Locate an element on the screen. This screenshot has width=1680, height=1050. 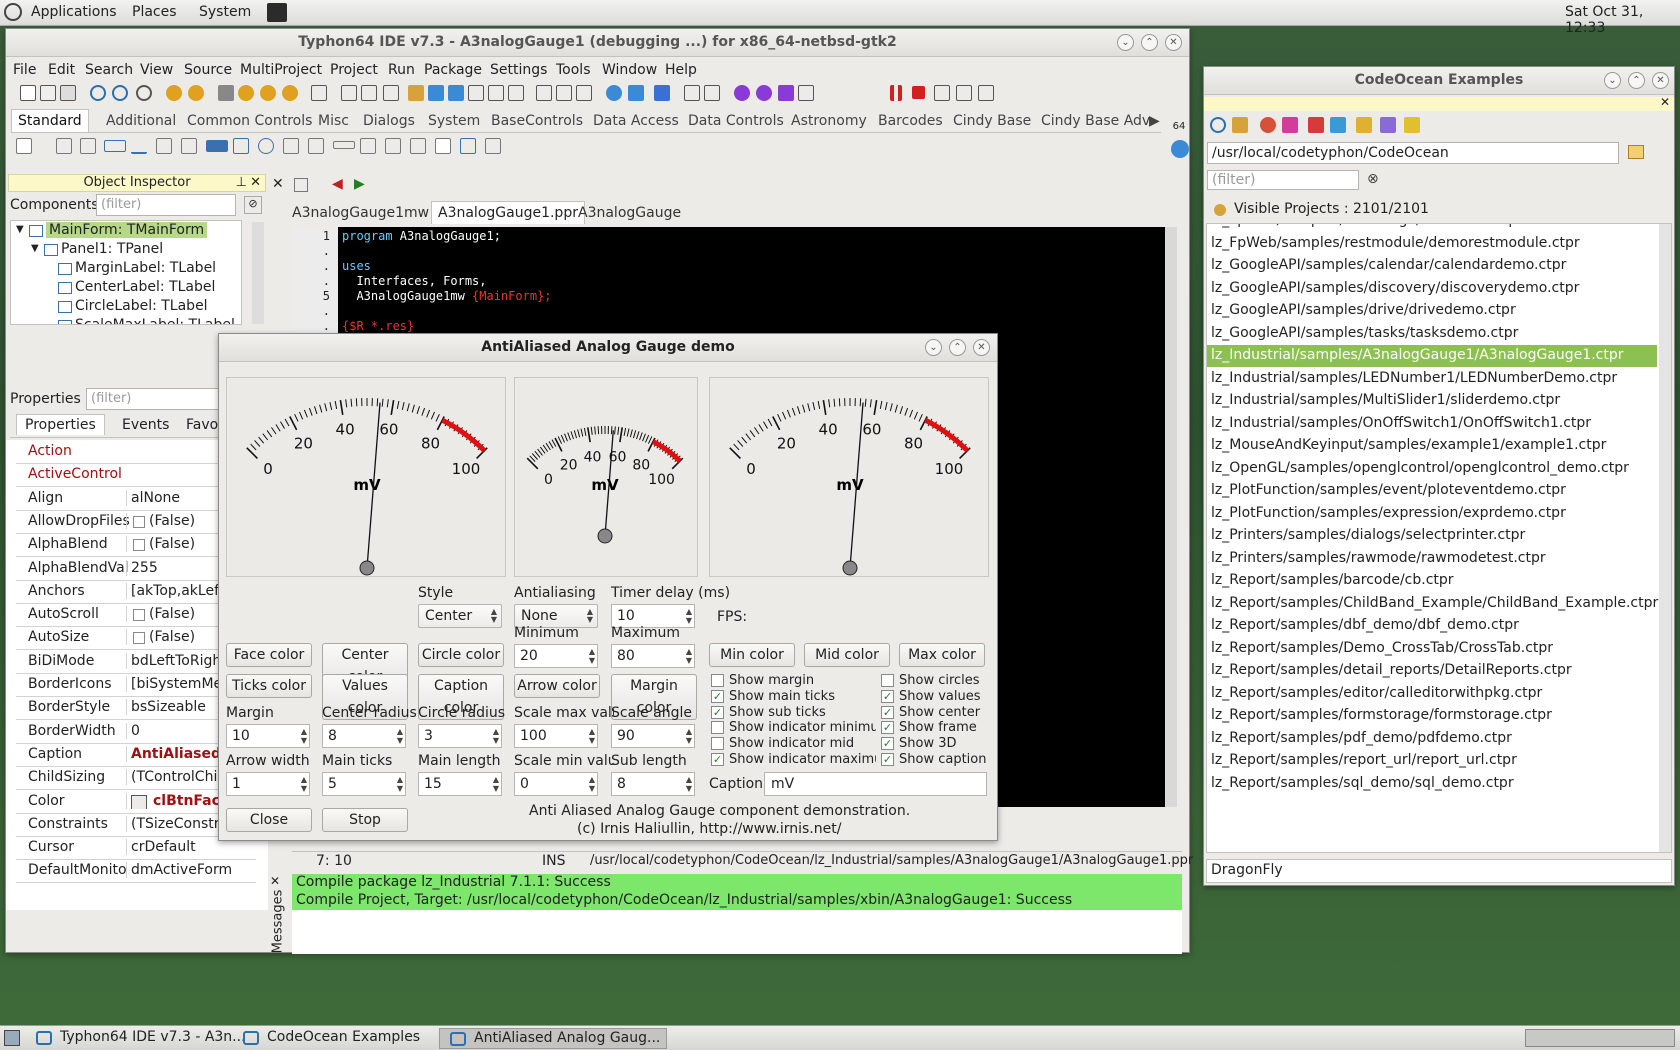
prop-tab-events: Events is located at coordinates (145, 425).